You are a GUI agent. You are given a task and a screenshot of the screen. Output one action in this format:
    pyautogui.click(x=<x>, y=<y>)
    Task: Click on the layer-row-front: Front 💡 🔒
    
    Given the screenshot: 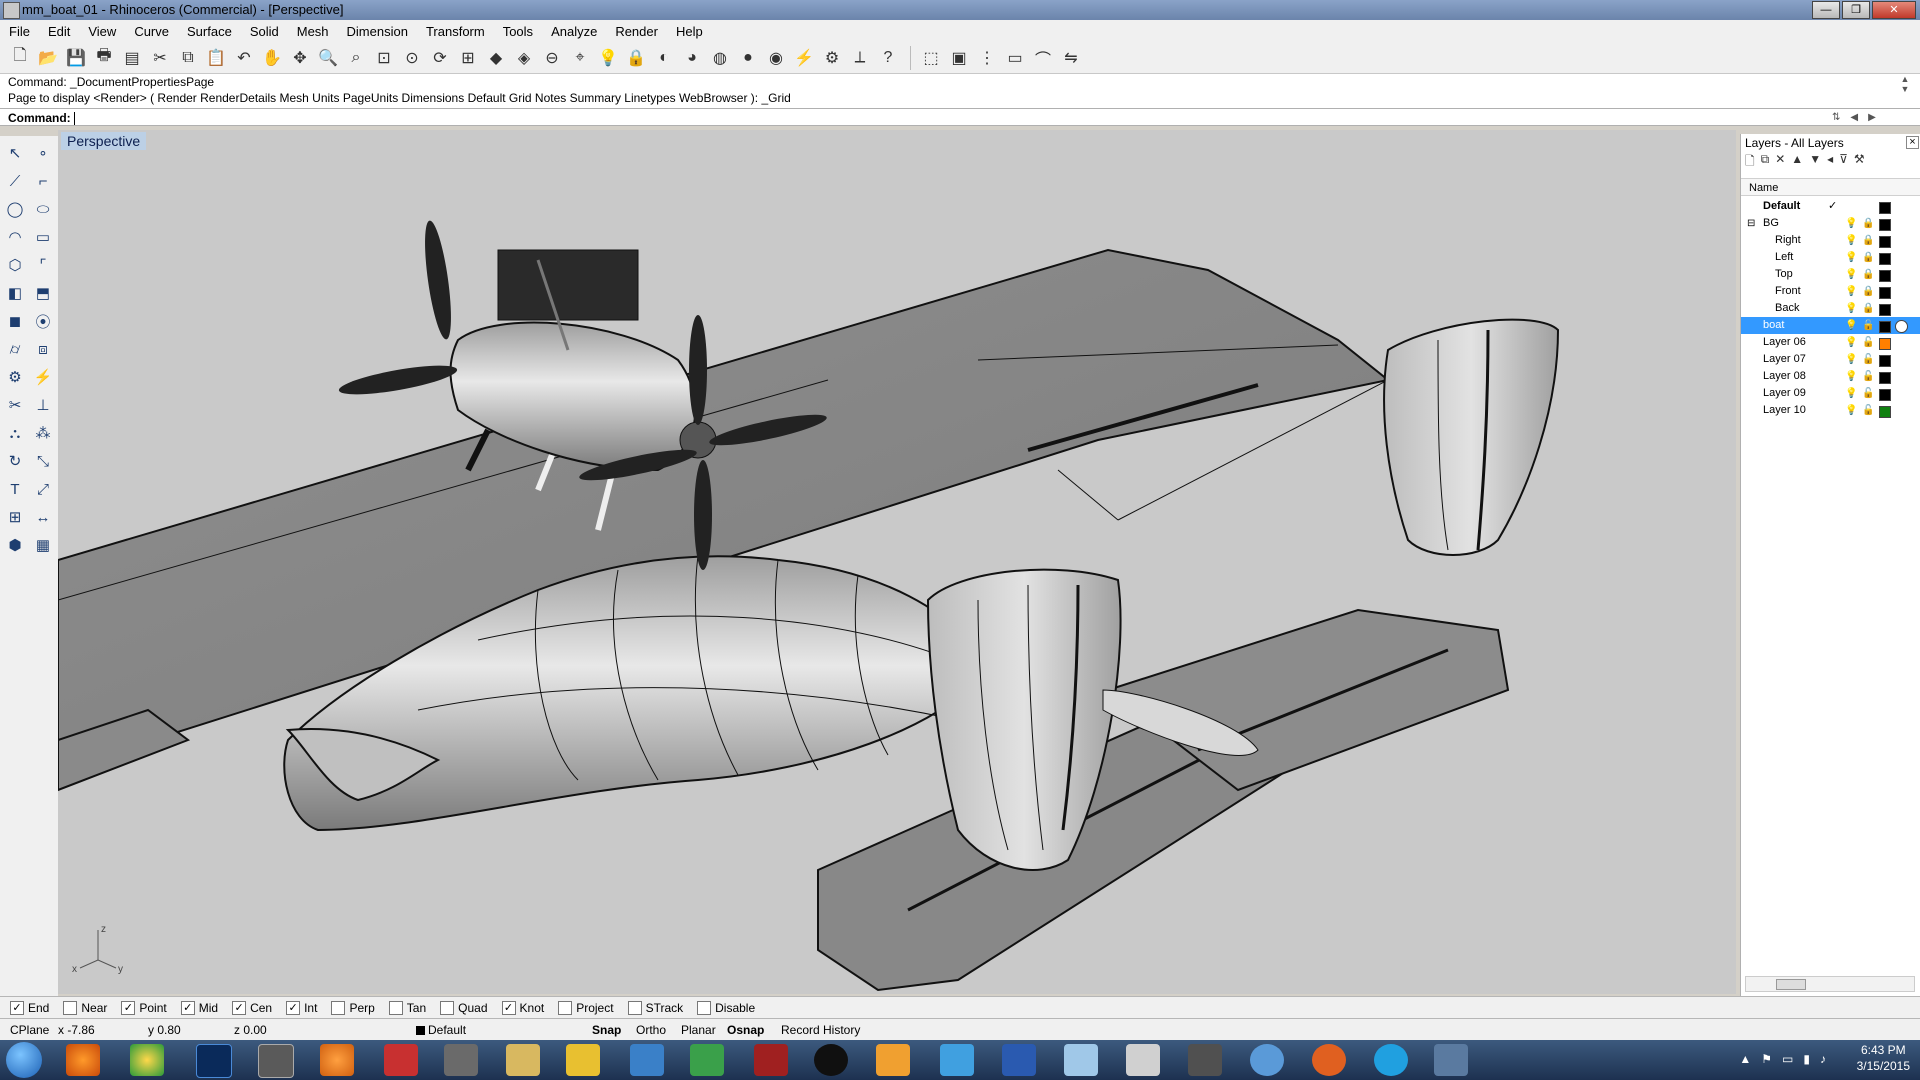 What is the action you would take?
    pyautogui.click(x=1830, y=291)
    